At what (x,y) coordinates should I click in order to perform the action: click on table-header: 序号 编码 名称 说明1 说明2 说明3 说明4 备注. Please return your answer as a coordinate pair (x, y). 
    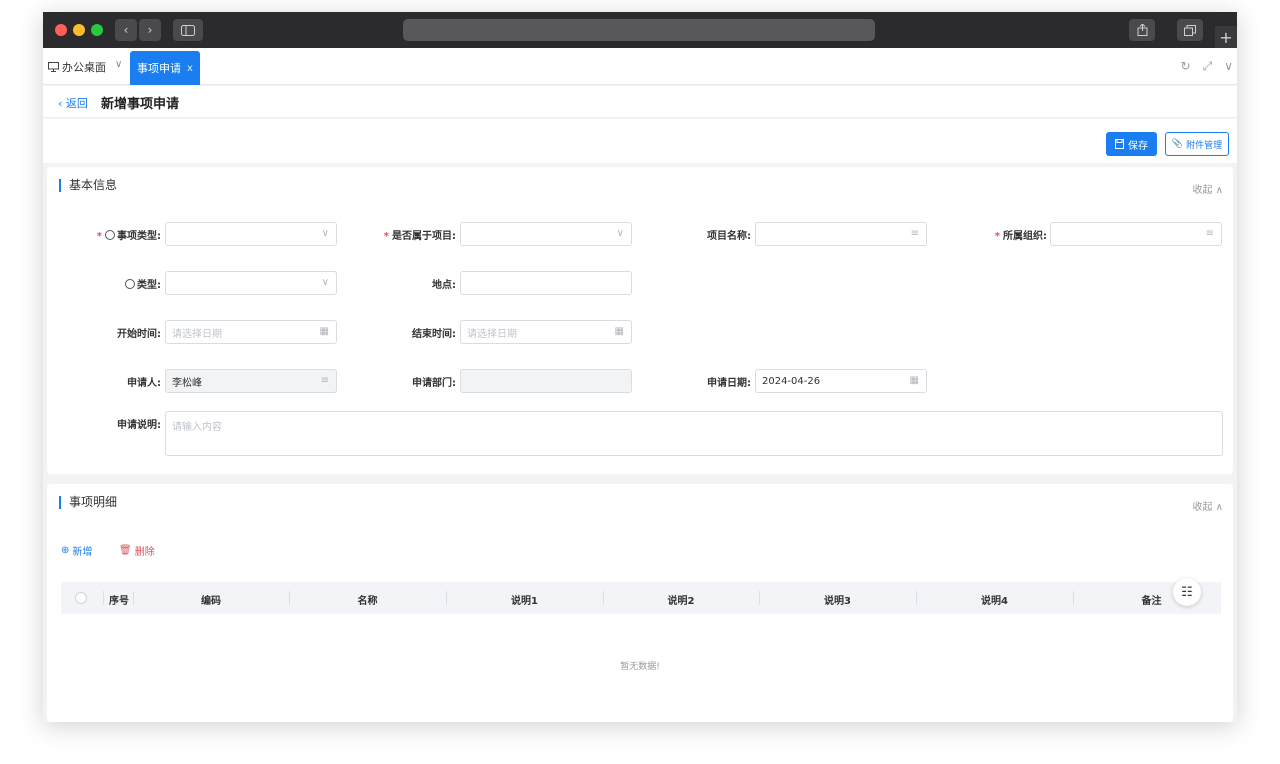
    Looking at the image, I should click on (641, 598).